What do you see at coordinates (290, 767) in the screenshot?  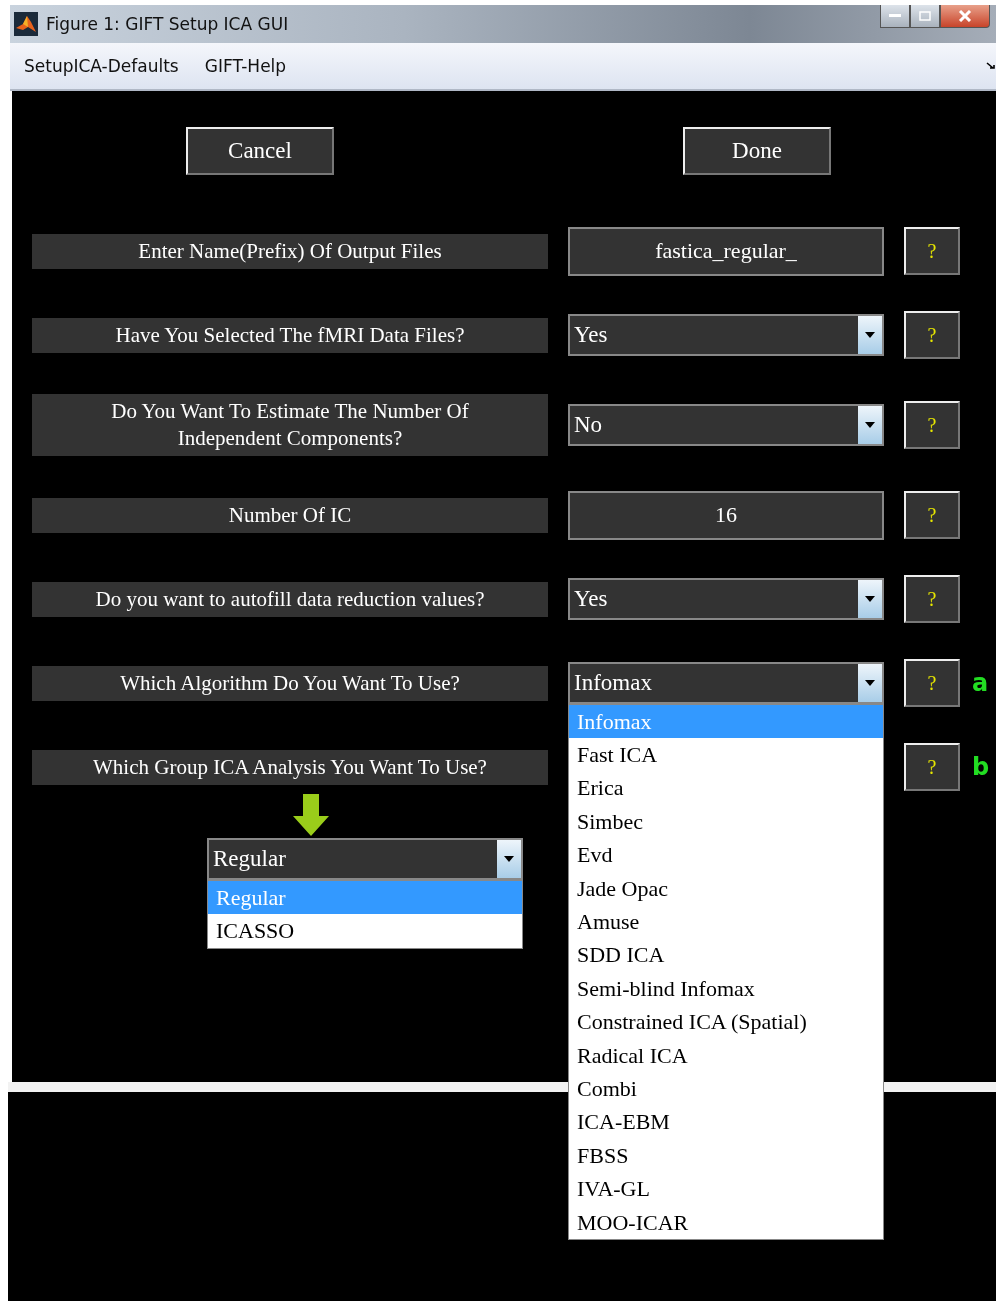 I see `question-label: Which Group ICA Analysis You Want To Use?` at bounding box center [290, 767].